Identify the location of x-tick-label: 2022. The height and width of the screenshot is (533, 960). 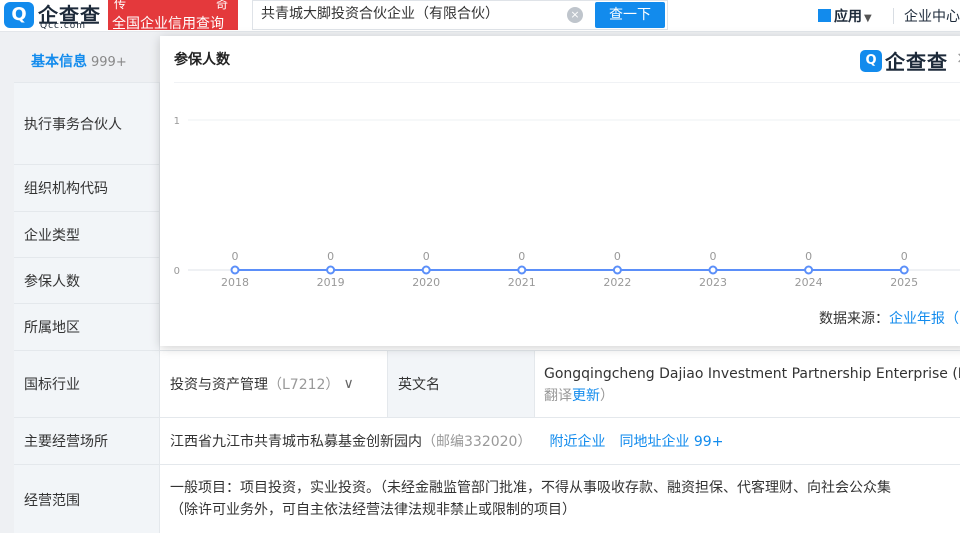
(617, 281).